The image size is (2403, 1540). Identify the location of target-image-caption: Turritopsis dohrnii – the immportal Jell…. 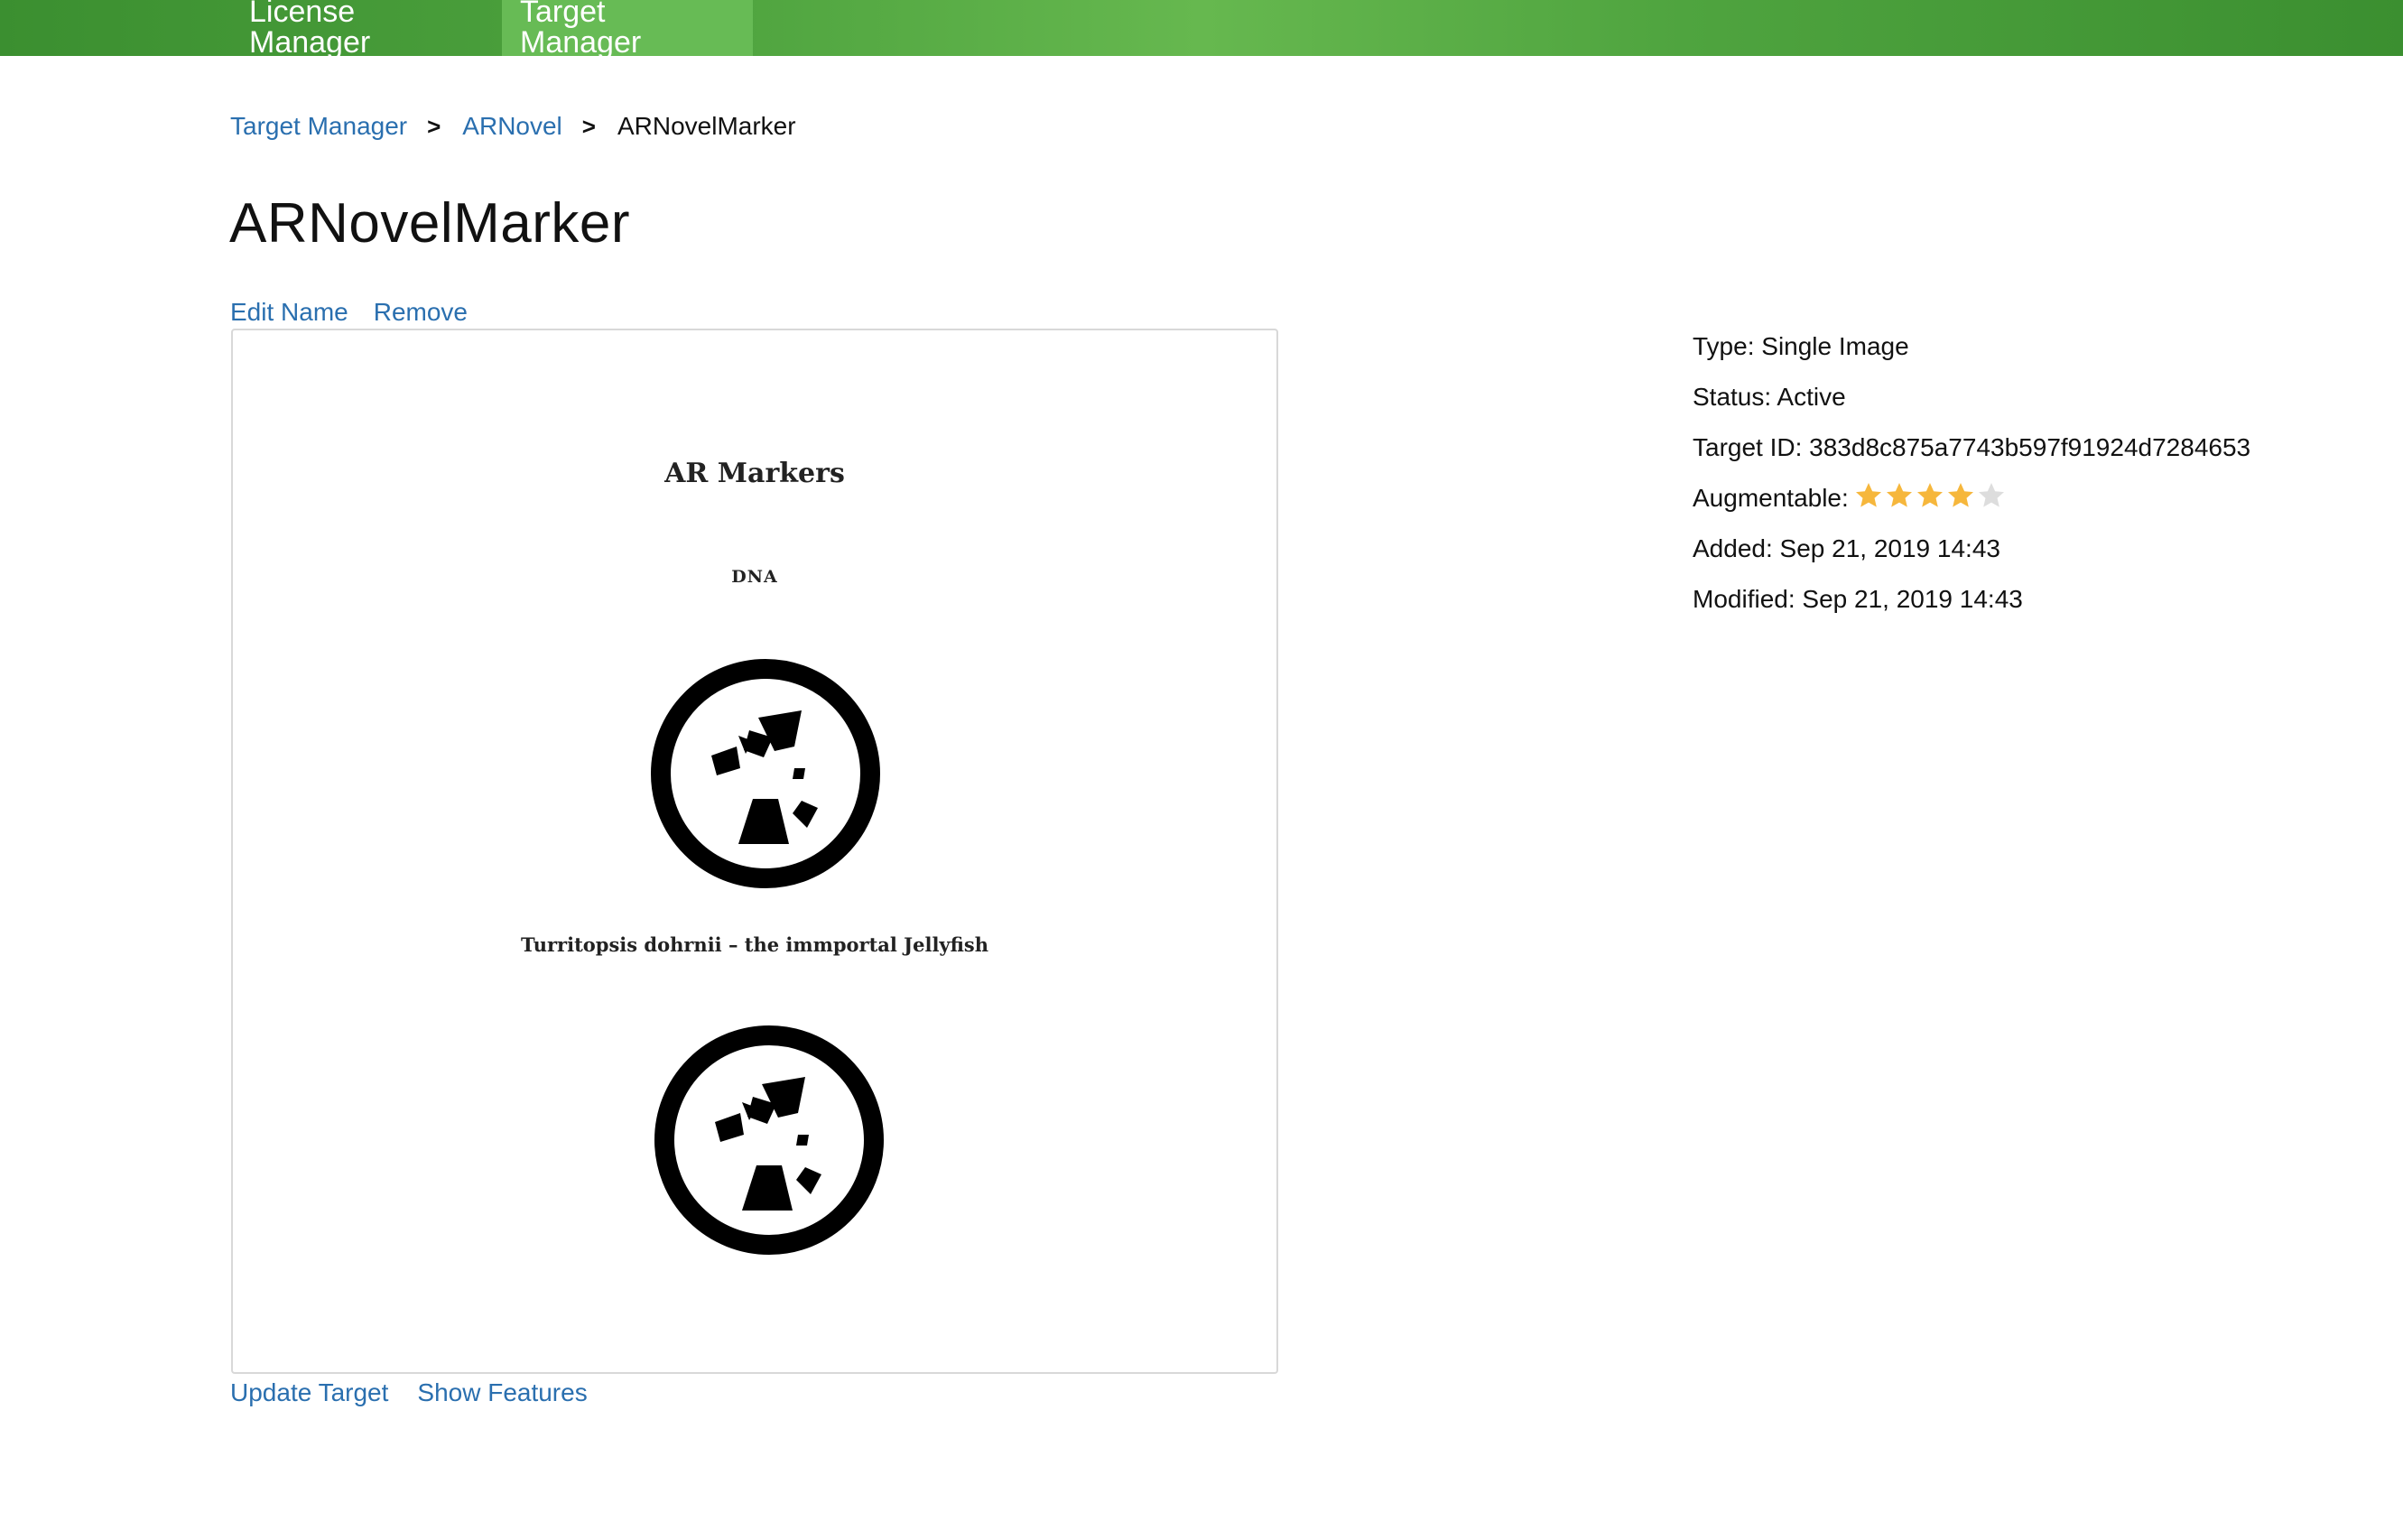
(754, 944).